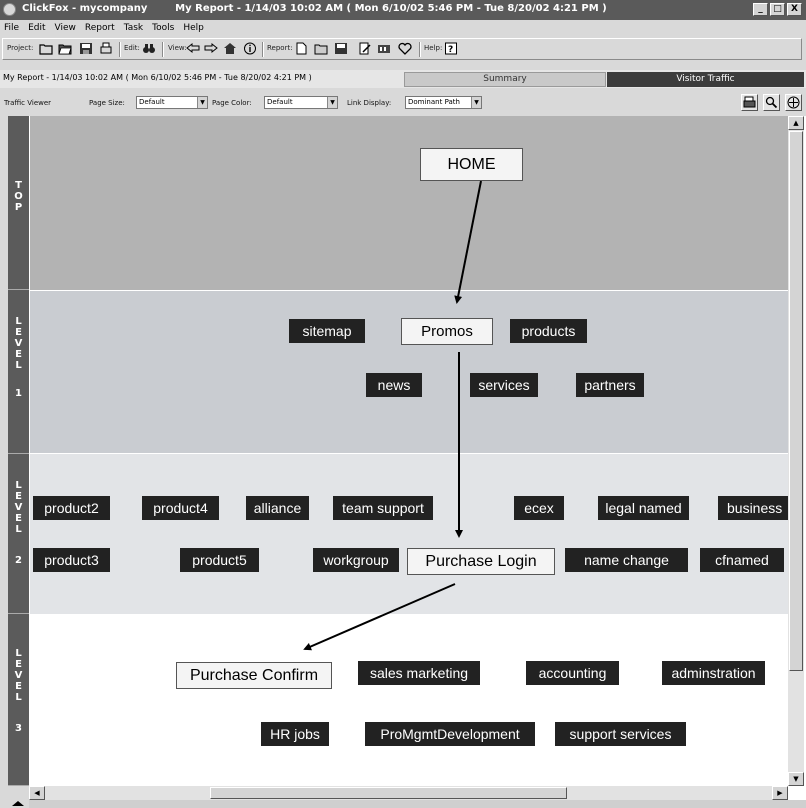 The height and width of the screenshot is (808, 806). What do you see at coordinates (230, 48) in the screenshot?
I see `home-icon` at bounding box center [230, 48].